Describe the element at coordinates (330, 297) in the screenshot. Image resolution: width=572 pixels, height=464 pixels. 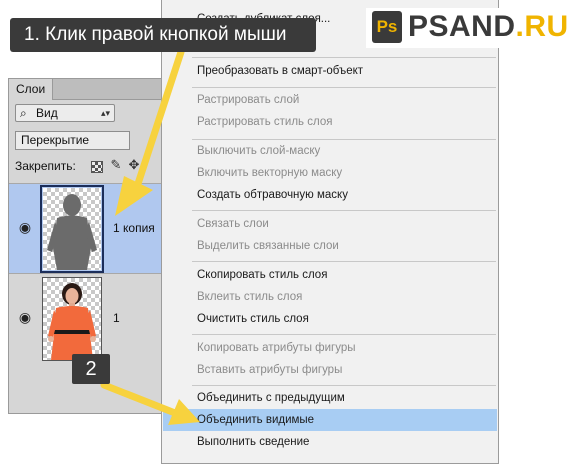
I see `menu-item-paste-layer-style: Вклеить стиль слоя` at that location.